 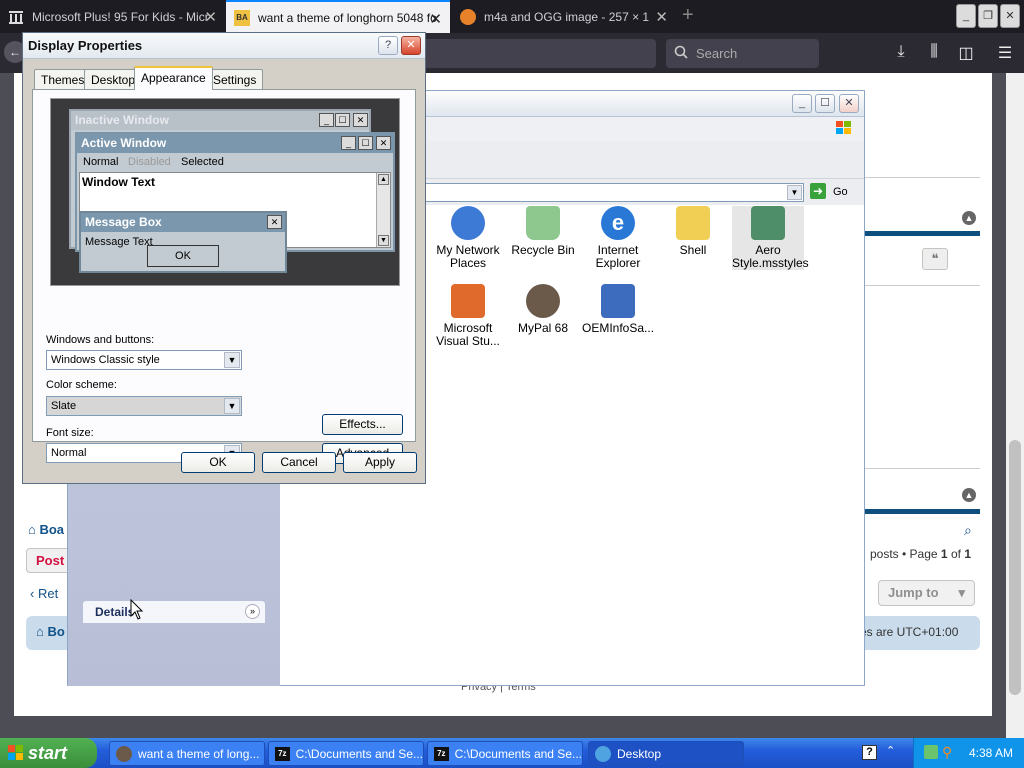 I want to click on msstyles-file-icon, so click(x=768, y=223).